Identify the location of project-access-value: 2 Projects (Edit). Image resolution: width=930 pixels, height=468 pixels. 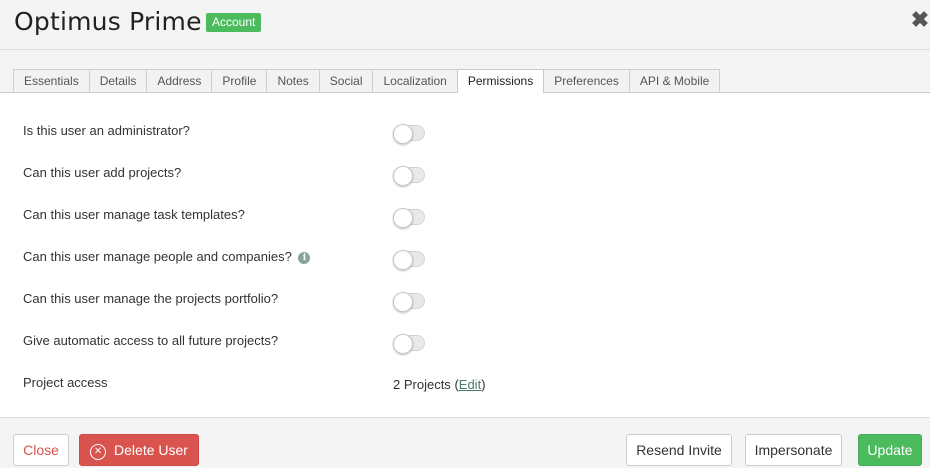
(439, 384).